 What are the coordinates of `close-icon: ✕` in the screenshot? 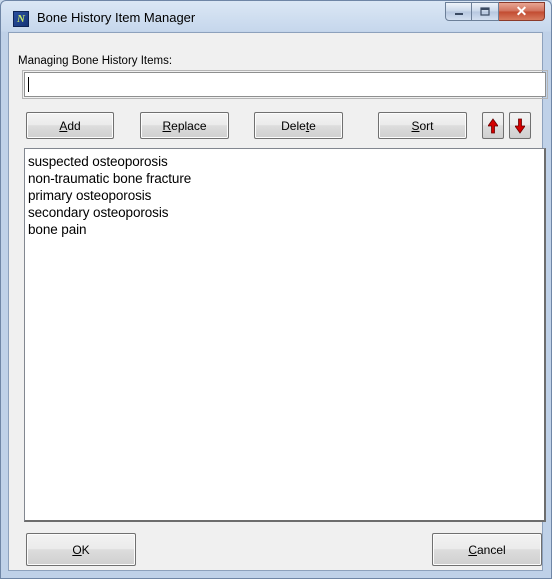 It's located at (521, 11).